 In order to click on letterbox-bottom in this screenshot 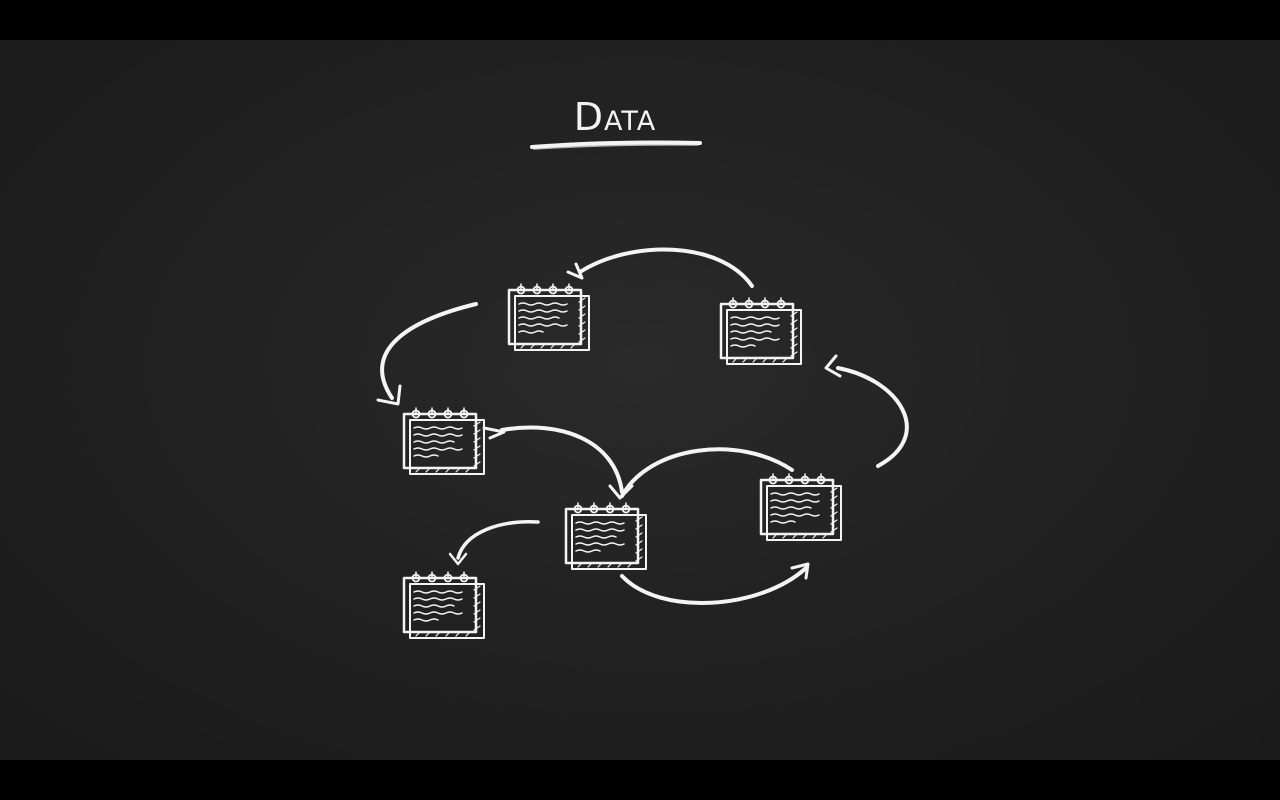, I will do `click(640, 780)`.